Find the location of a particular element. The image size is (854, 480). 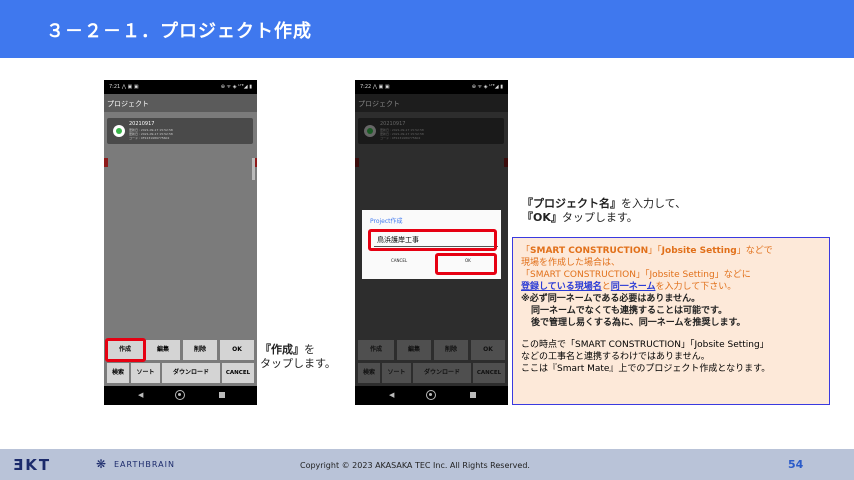

highlight-ok is located at coordinates (466, 264).